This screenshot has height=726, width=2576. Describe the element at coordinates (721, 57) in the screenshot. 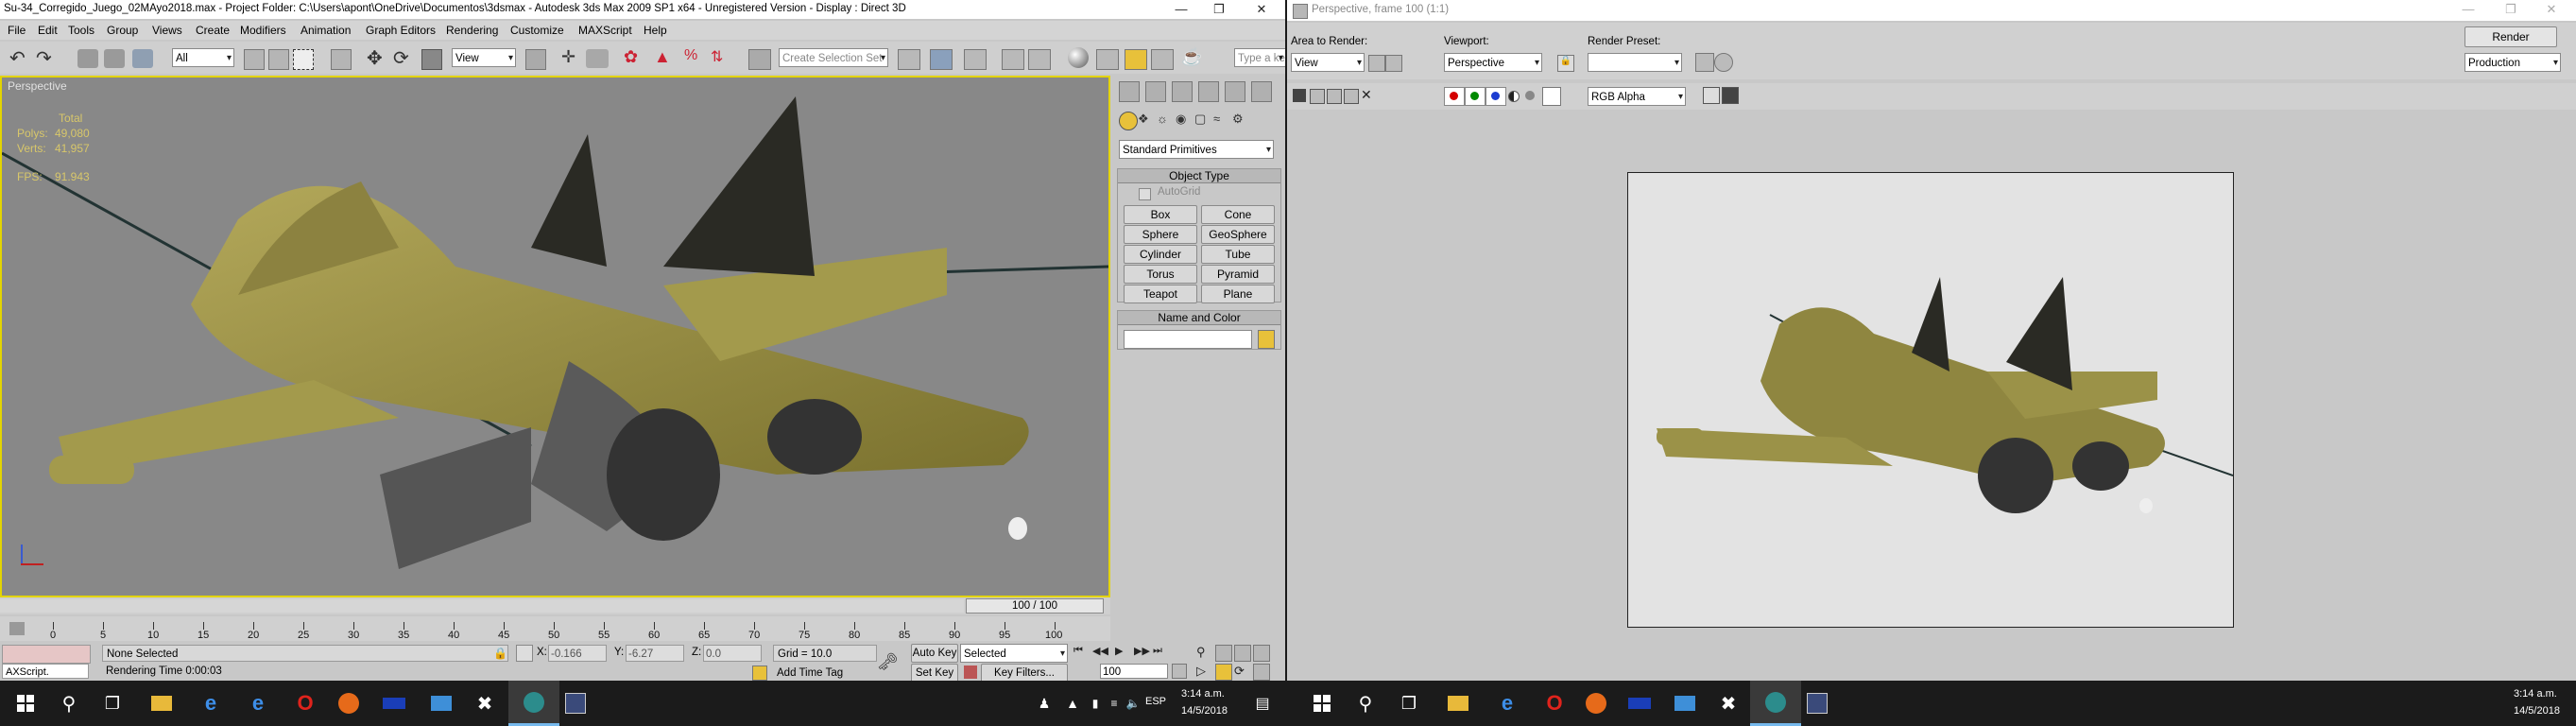

I see `spinner-snap-icon: ⇅` at that location.